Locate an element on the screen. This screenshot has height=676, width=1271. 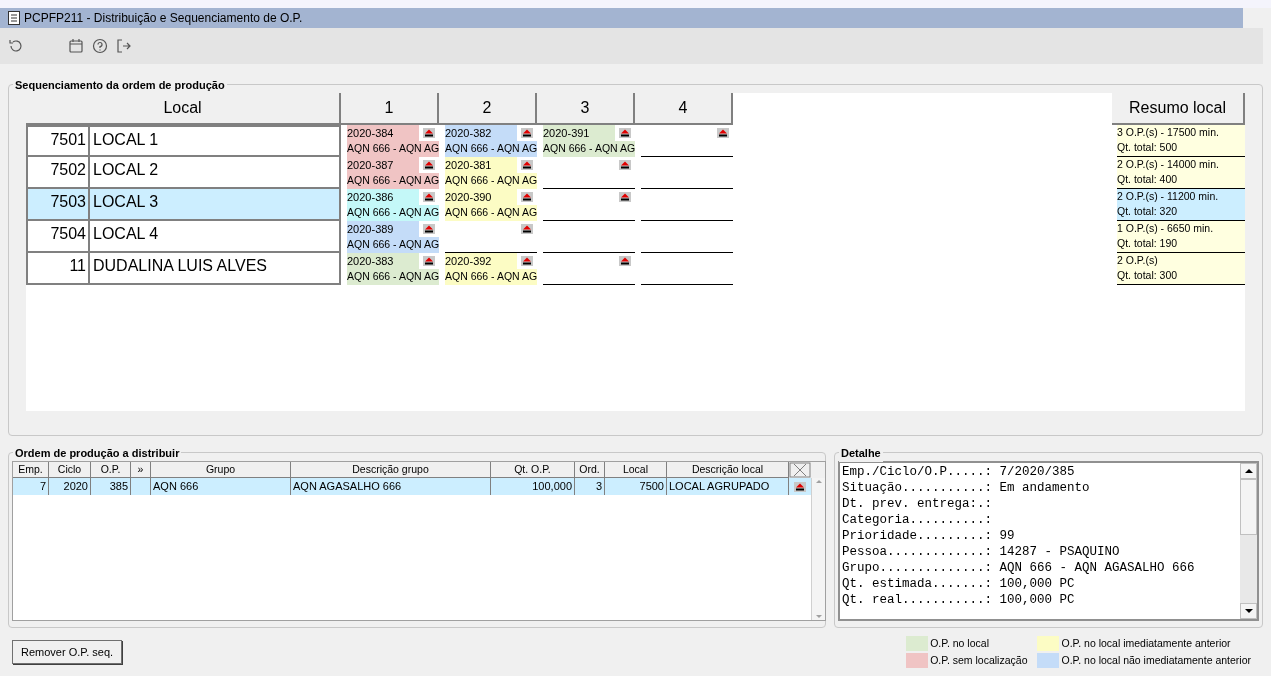
location-name: LOCAL 3 is located at coordinates (125, 202).